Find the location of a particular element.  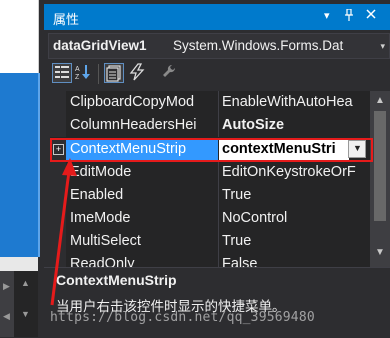

property-name: ClipboardCopyMod is located at coordinates (132, 102).